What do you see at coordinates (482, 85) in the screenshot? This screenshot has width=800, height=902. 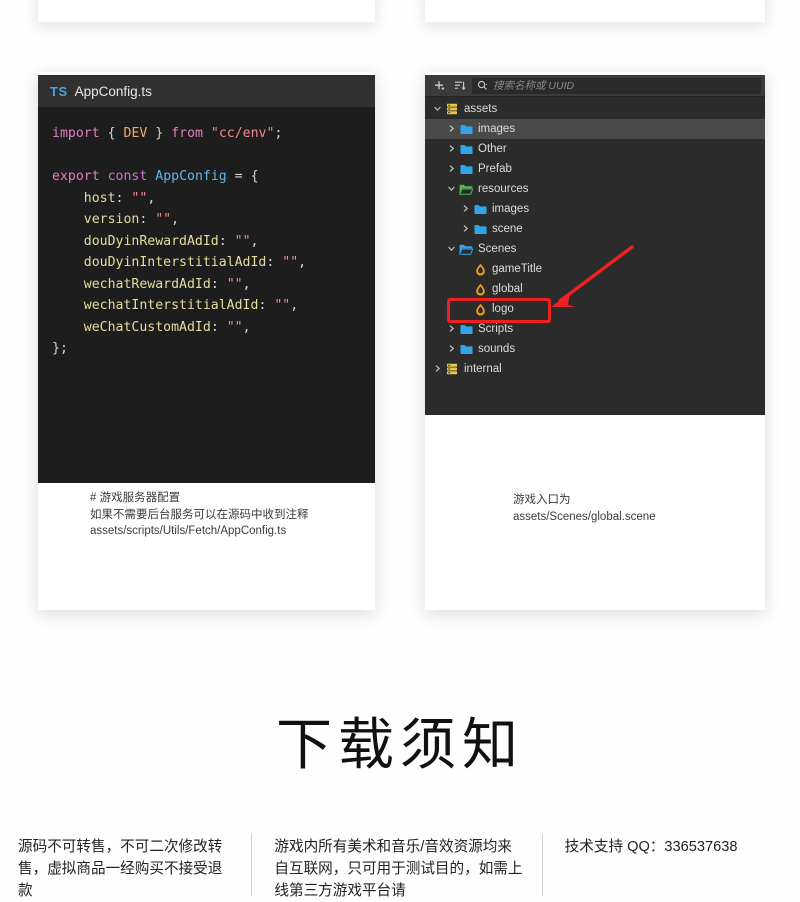 I see `search-icon` at bounding box center [482, 85].